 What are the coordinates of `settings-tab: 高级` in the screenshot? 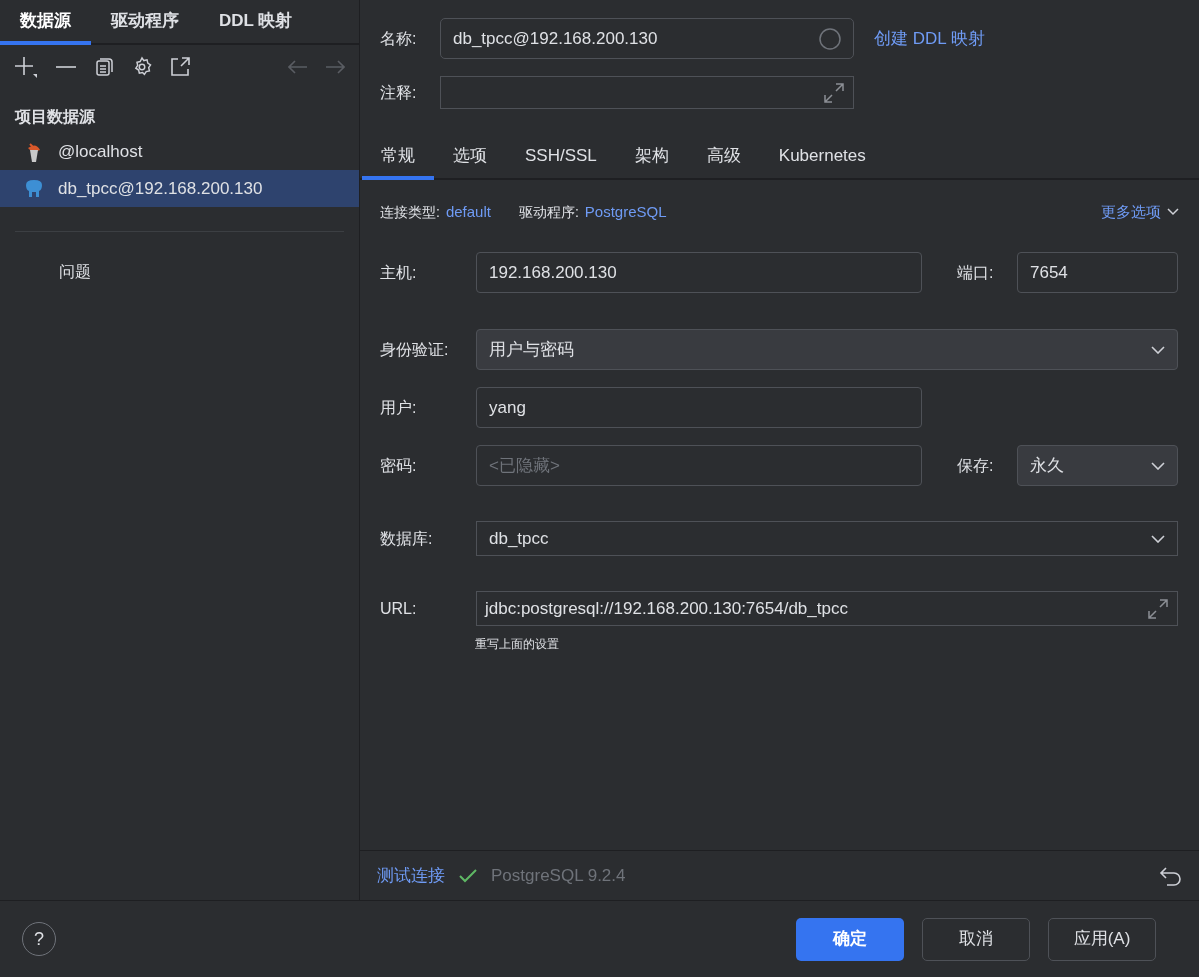 It's located at (723, 157).